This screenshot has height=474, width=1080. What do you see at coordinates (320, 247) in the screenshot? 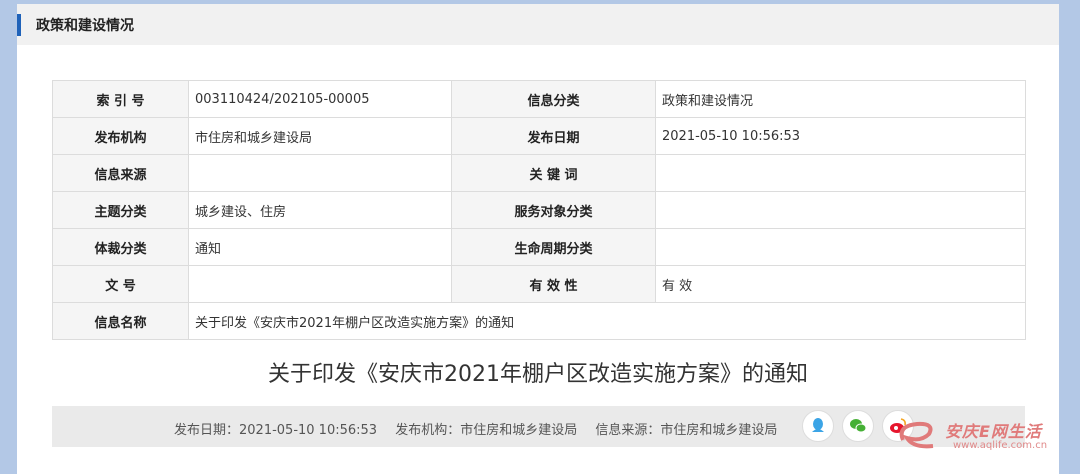
I see `metadata-value: 通知` at bounding box center [320, 247].